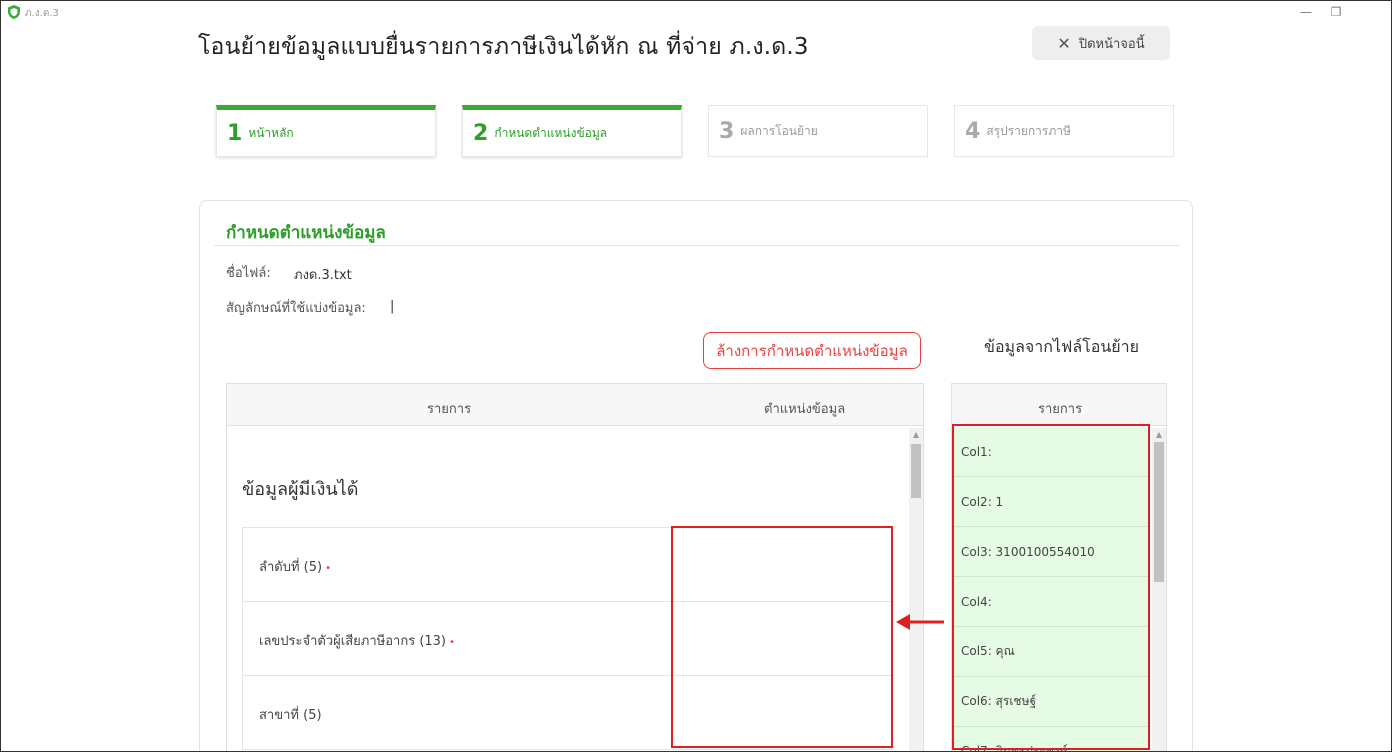 This screenshot has width=1392, height=752. I want to click on step-2-mapping: 2 กำหนดตำแหน่งข้อมูล, so click(572, 131).